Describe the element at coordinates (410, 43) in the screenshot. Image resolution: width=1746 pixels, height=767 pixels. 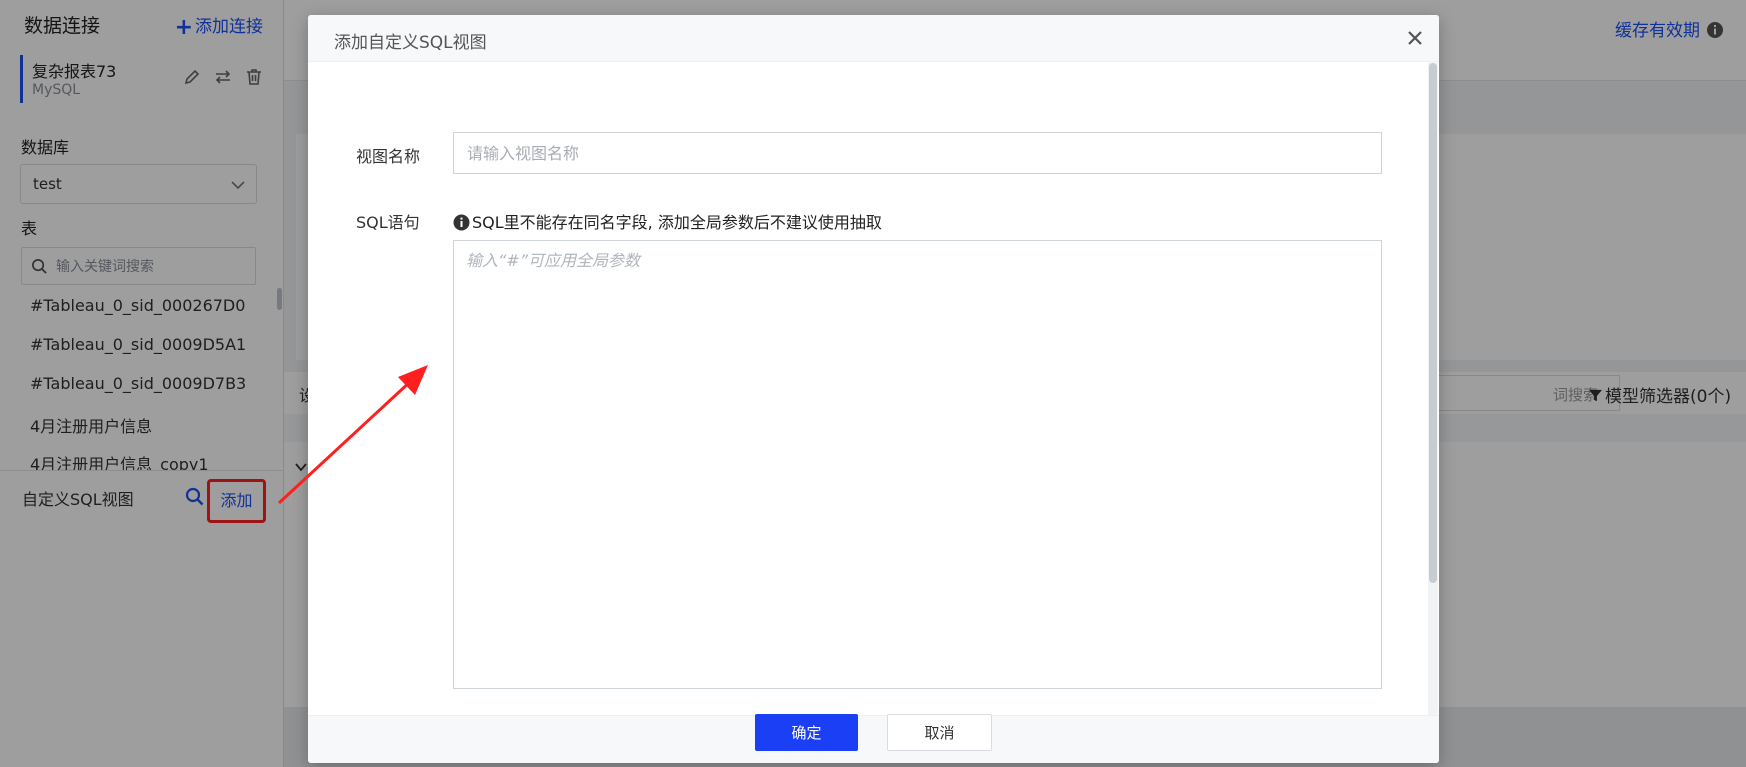
I see `dialog-title: 添加自定义SQL视图` at that location.